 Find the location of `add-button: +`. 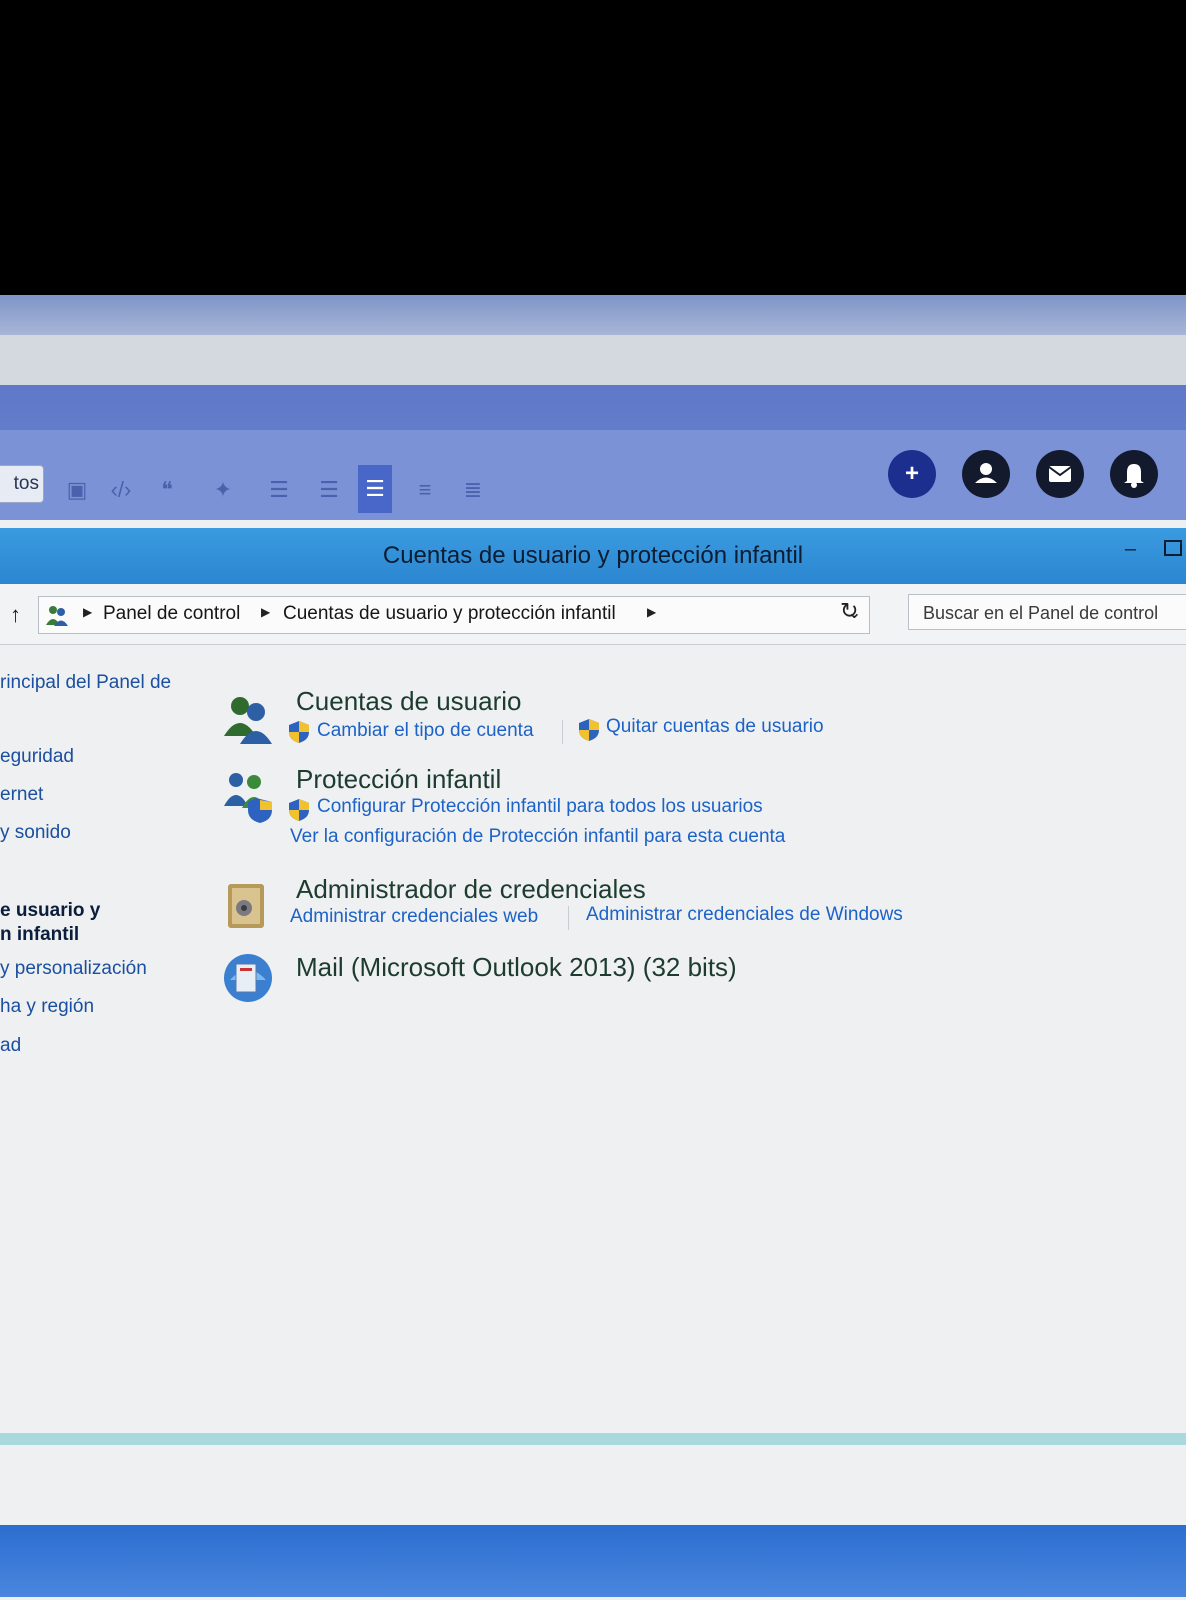

add-button: + is located at coordinates (912, 474).